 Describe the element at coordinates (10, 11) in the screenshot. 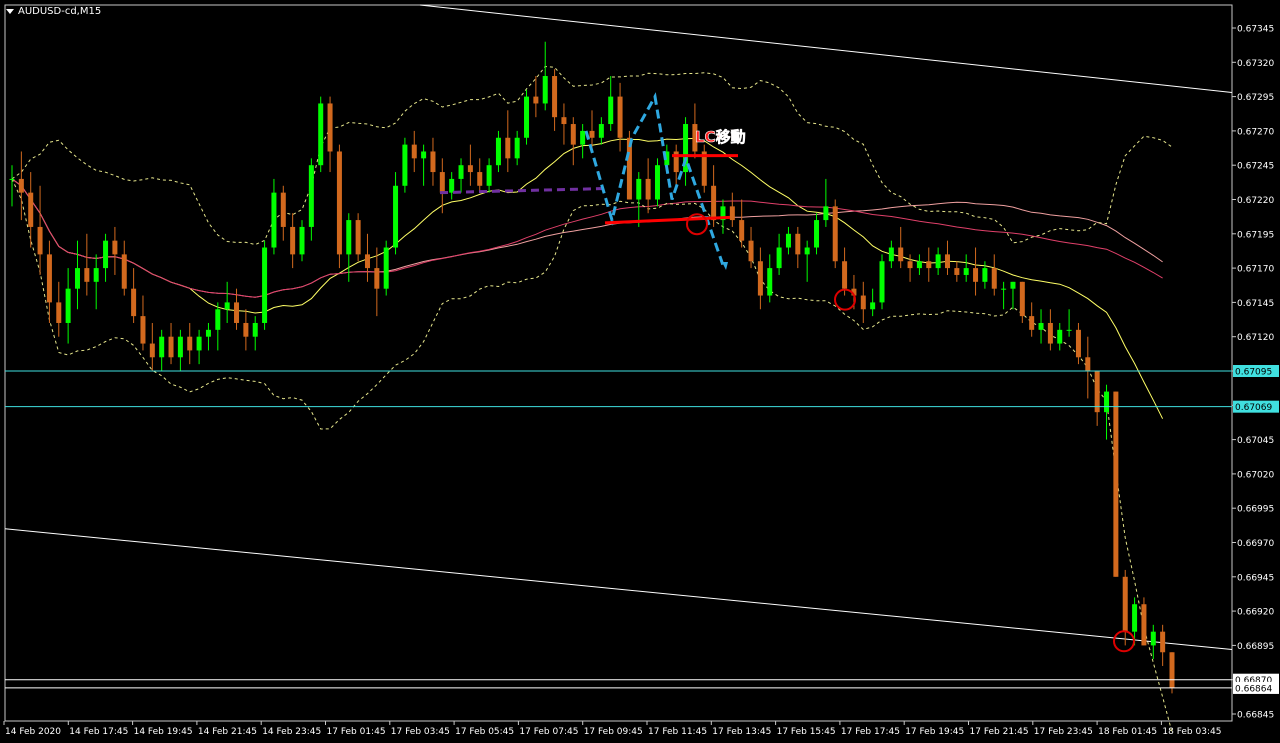

I see `dropdown-arrow-icon` at that location.